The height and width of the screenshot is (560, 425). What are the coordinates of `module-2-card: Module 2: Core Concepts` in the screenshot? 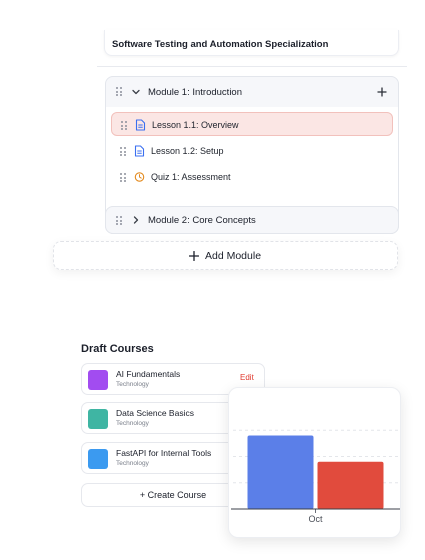 It's located at (252, 220).